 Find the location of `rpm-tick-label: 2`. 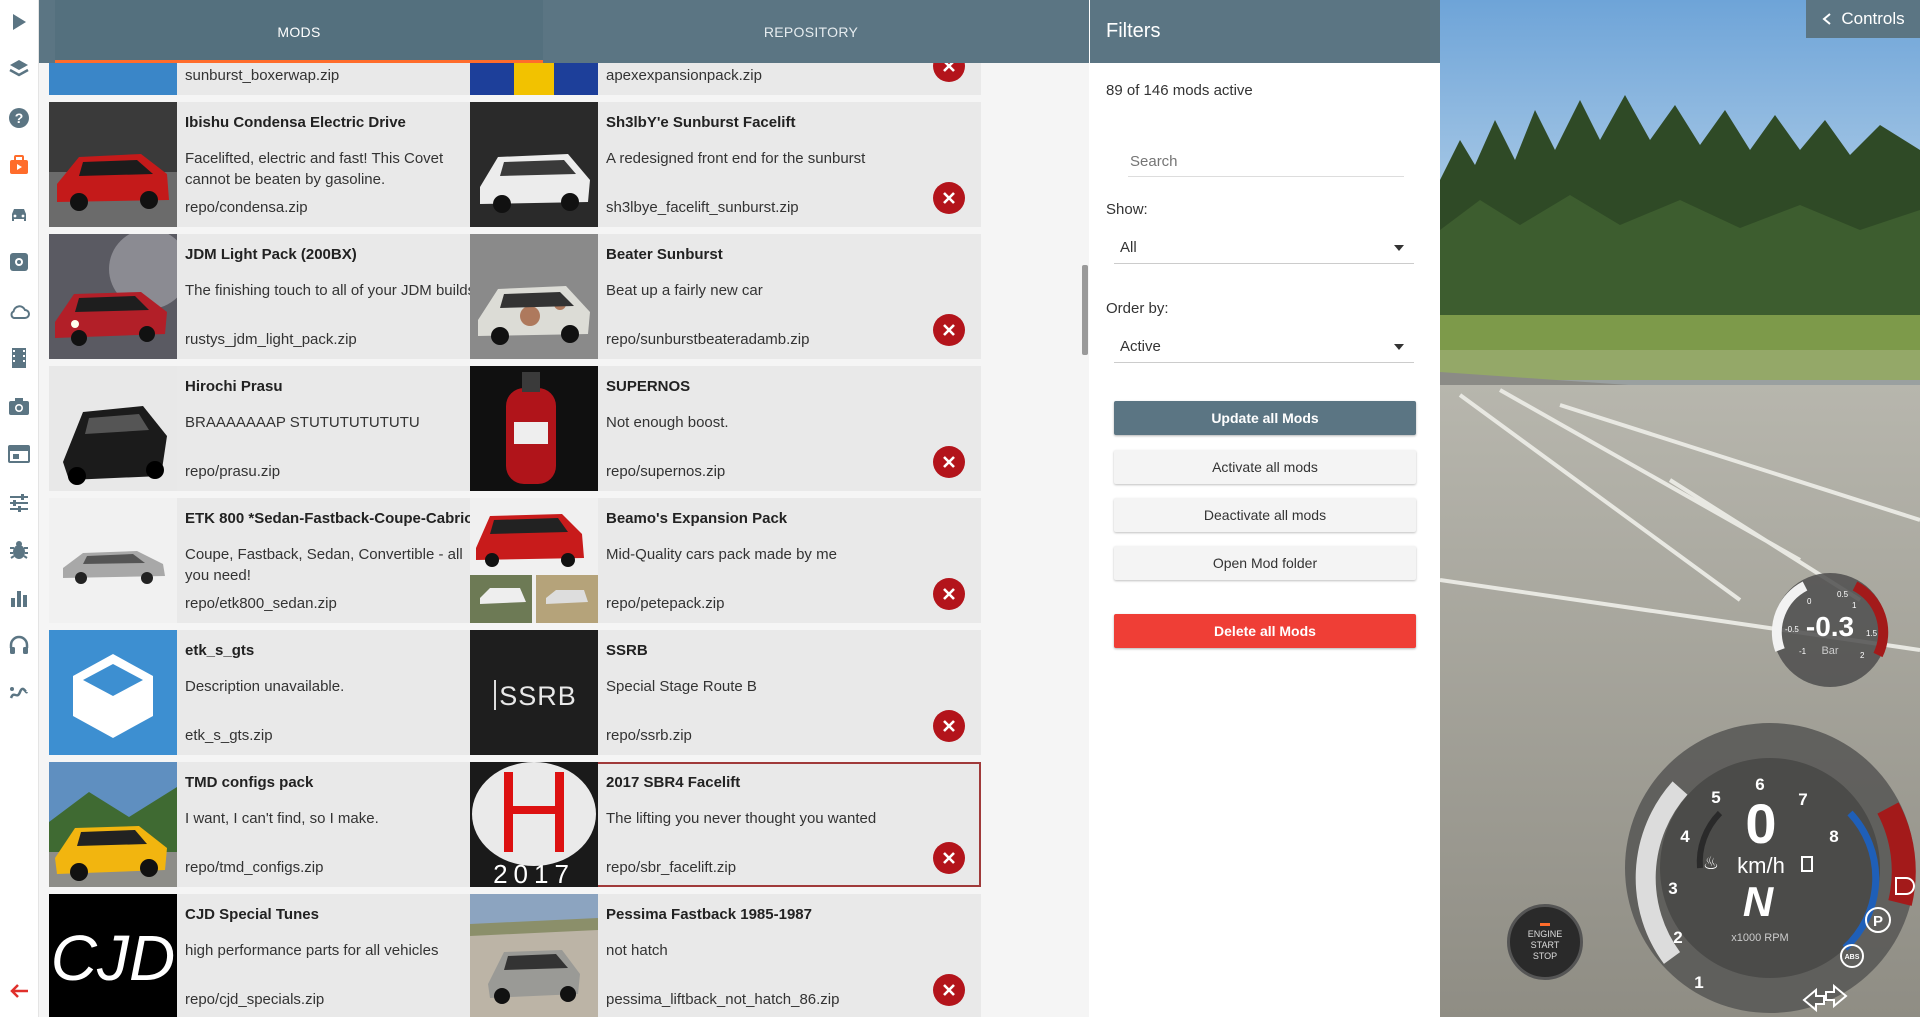

rpm-tick-label: 2 is located at coordinates (1677, 937).